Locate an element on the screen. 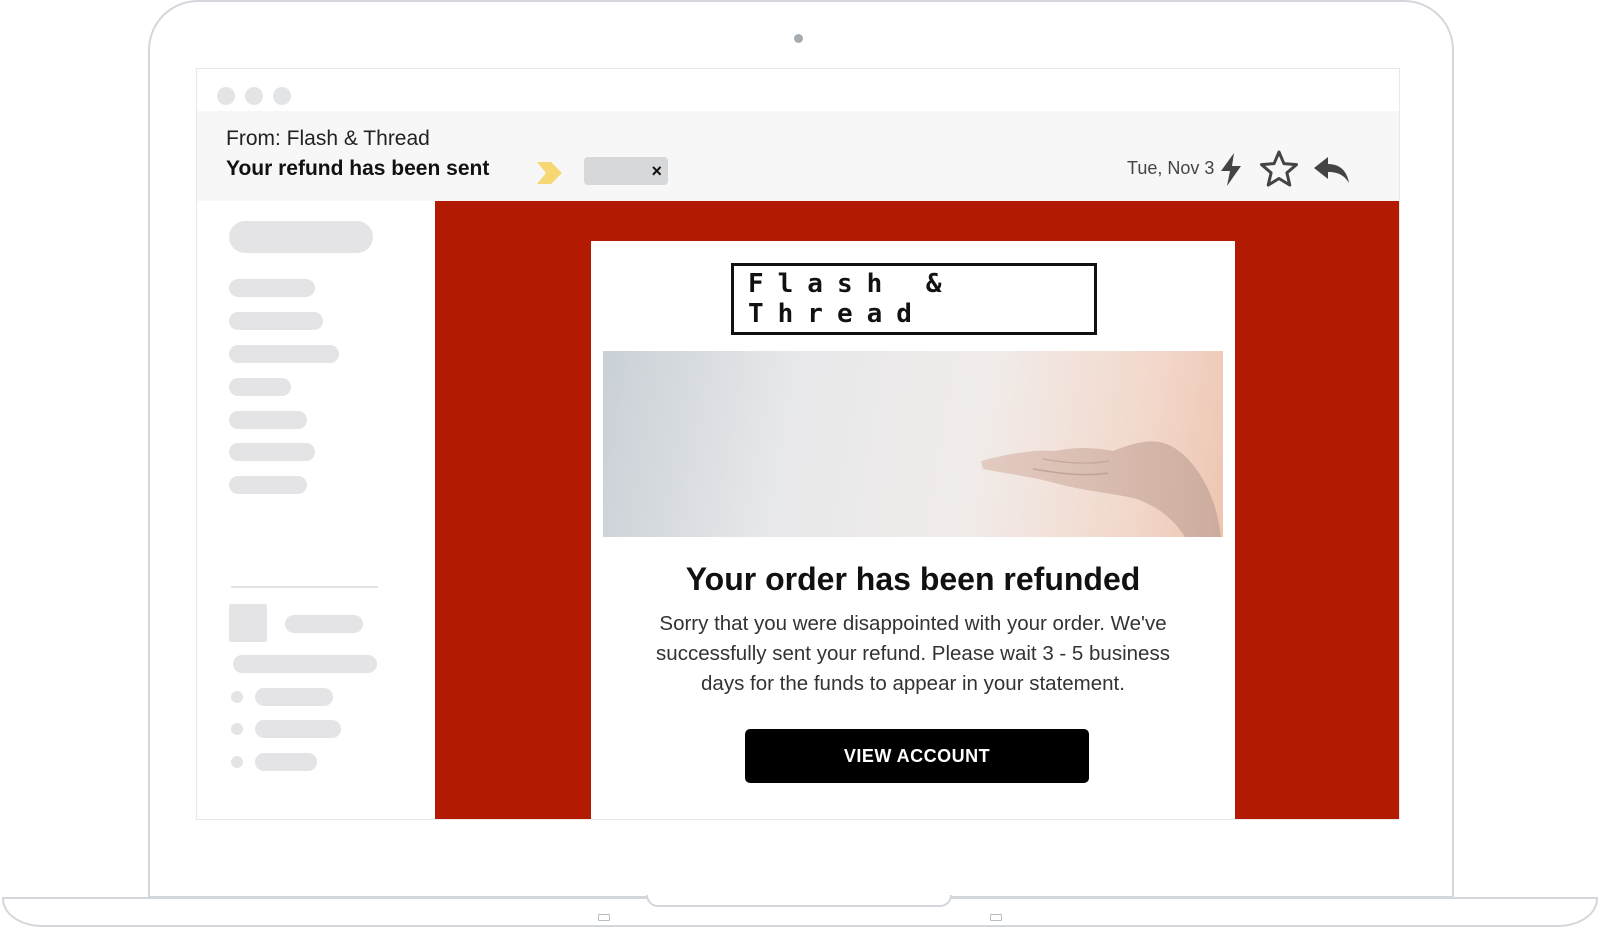  sender-line: From: Flash & Thread is located at coordinates (328, 138).